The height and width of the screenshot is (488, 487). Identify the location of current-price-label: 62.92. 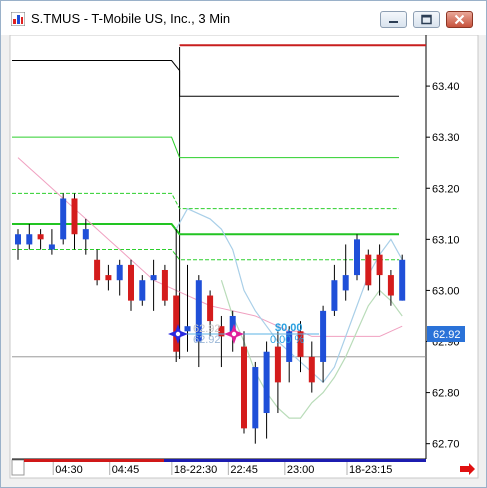
(447, 335).